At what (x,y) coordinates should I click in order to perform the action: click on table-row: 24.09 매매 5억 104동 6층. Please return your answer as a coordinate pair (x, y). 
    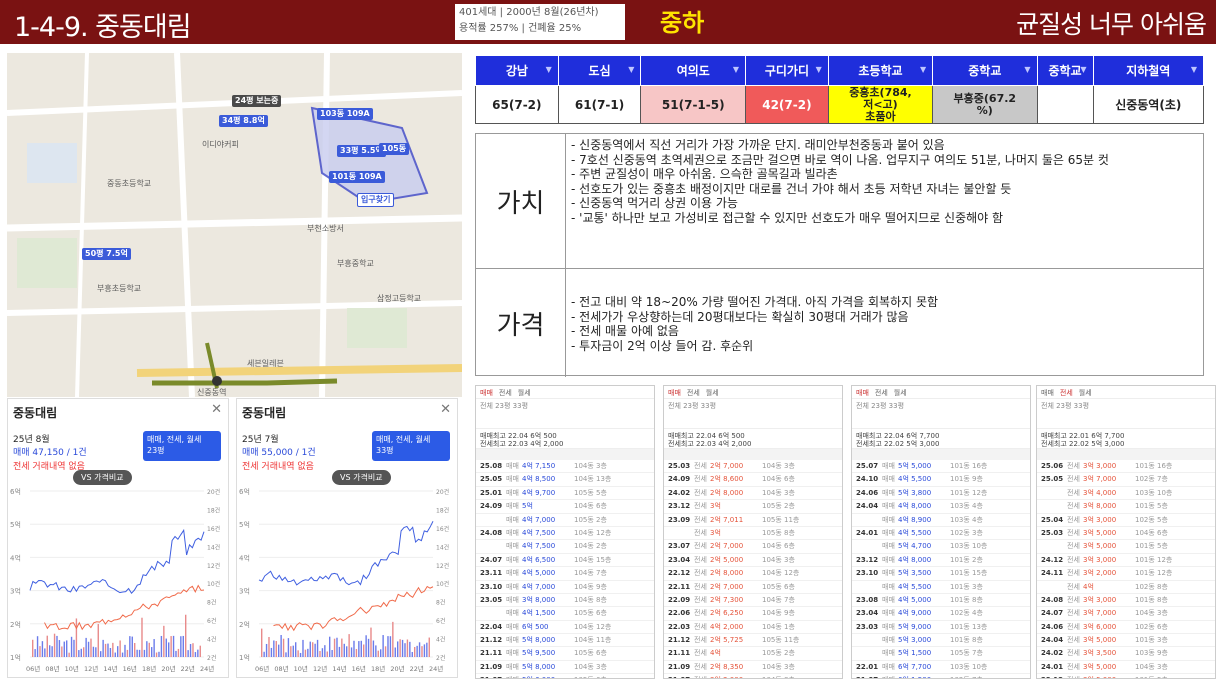
    Looking at the image, I should click on (565, 507).